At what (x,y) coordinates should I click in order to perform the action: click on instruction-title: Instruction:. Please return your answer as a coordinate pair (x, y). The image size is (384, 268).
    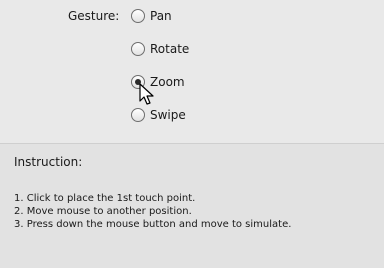
    Looking at the image, I should click on (48, 162).